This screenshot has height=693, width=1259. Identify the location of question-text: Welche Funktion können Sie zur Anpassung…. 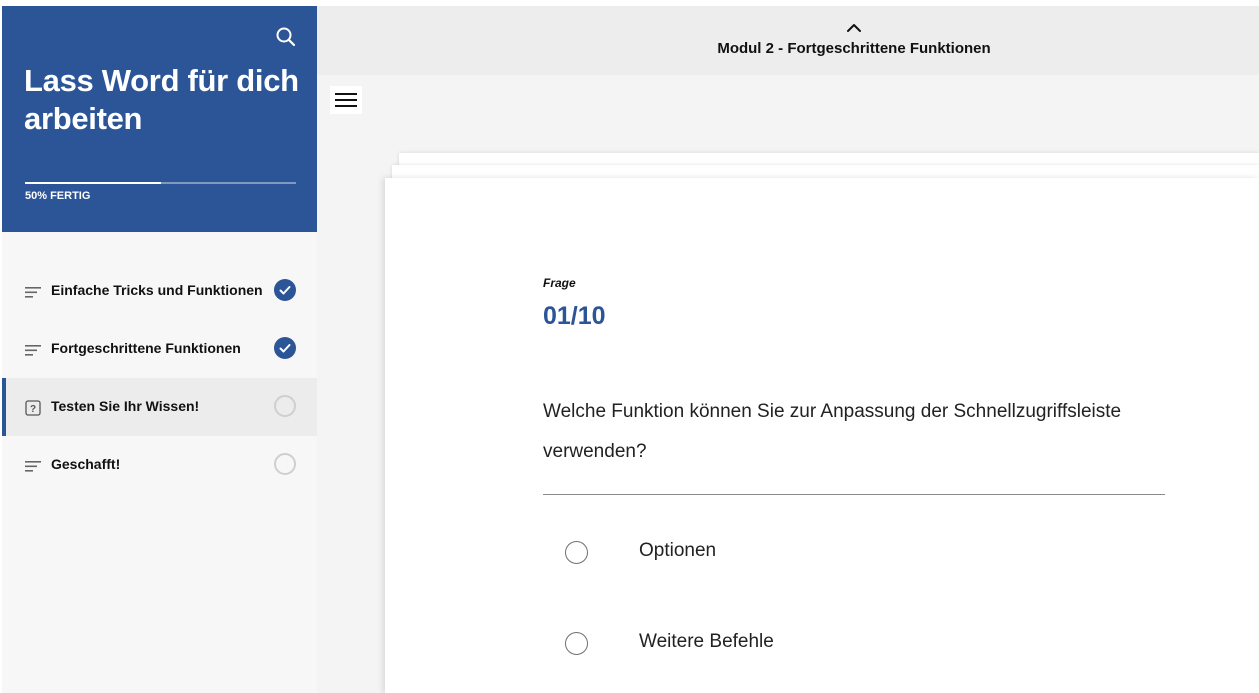
(832, 431).